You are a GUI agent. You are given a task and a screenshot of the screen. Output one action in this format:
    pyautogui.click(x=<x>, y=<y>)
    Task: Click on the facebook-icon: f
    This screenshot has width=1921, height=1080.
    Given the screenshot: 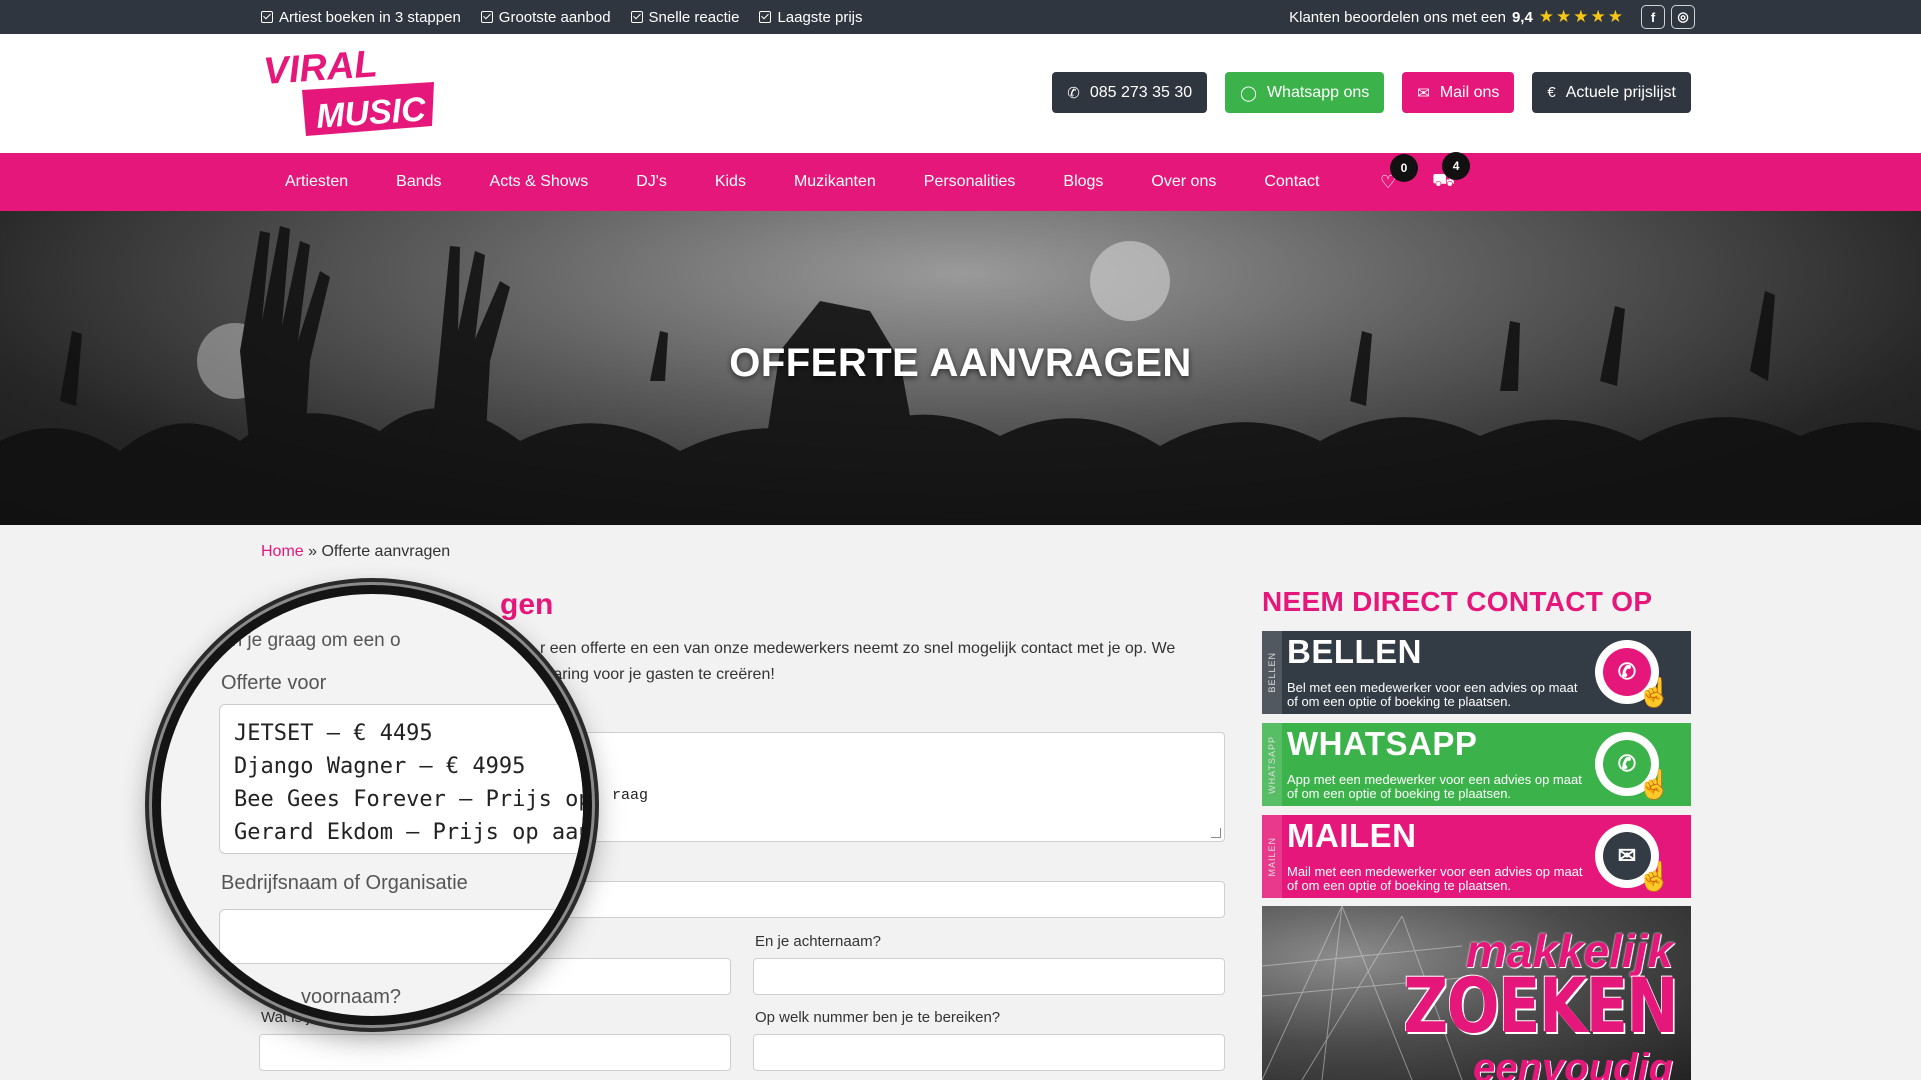 What is the action you would take?
    pyautogui.click(x=1653, y=17)
    